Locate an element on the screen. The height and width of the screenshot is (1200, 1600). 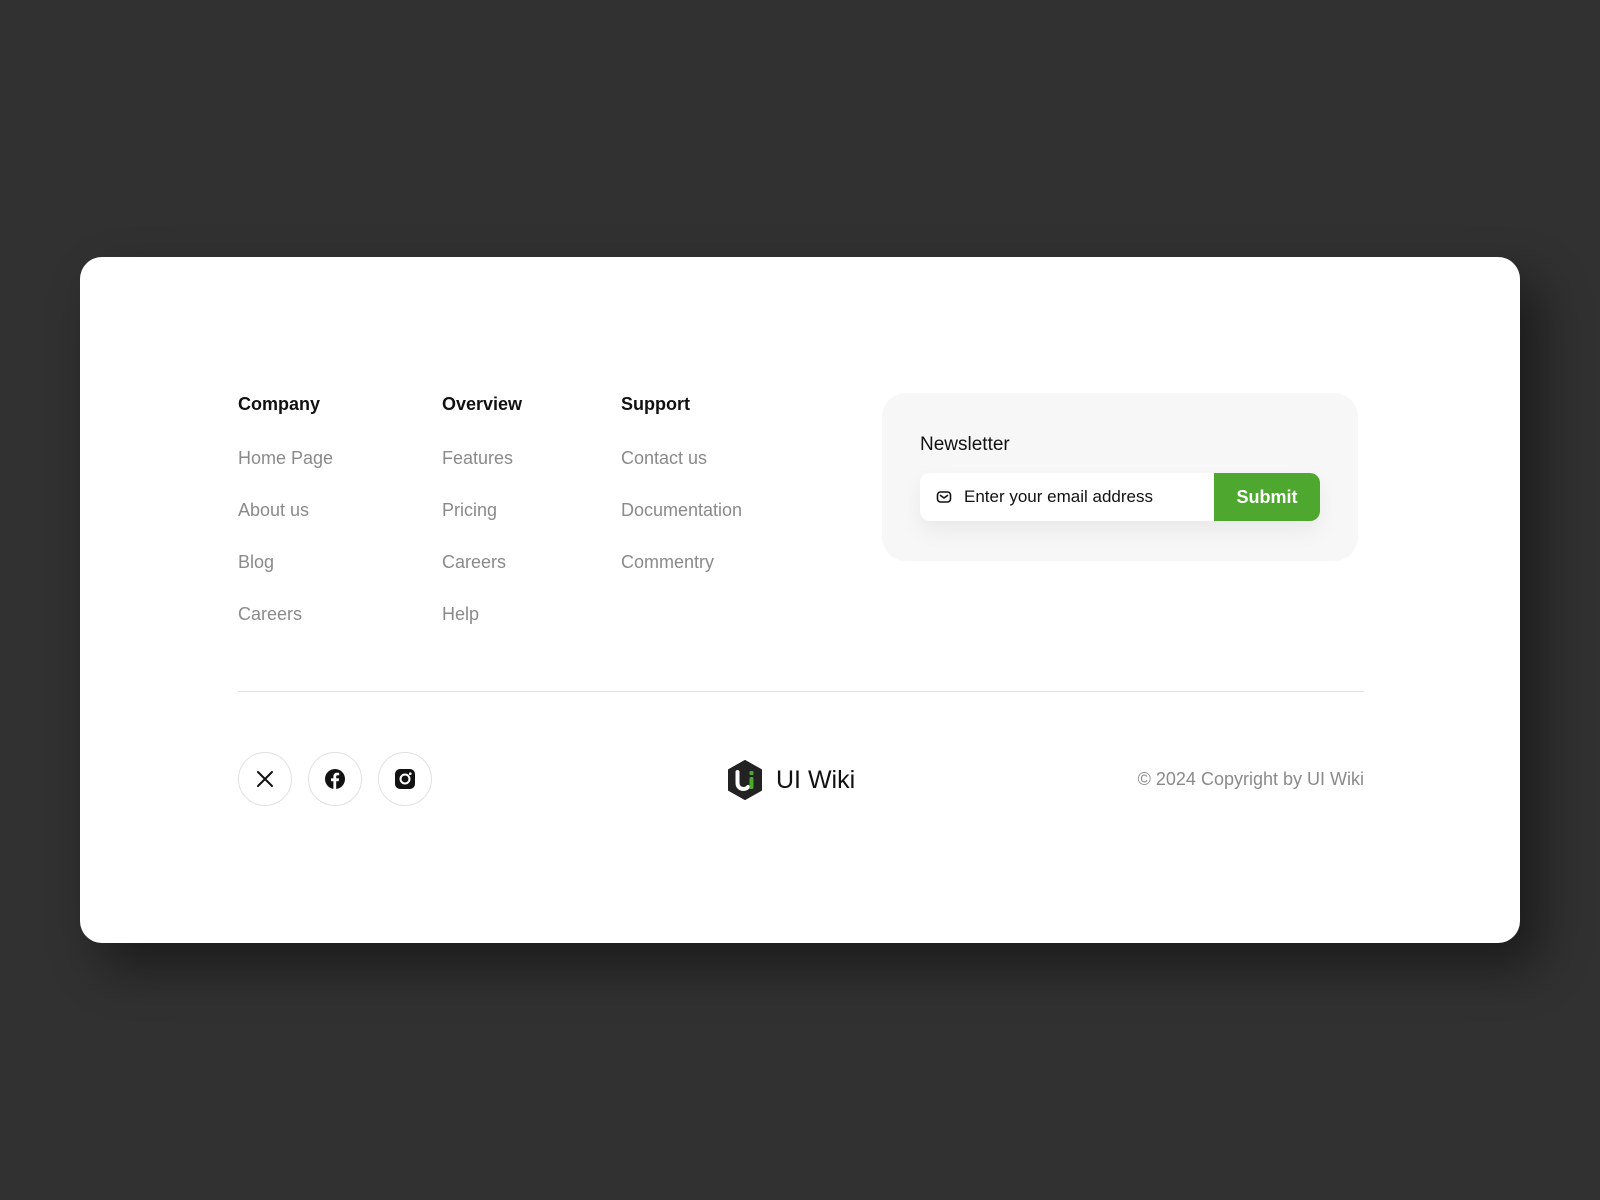
list-item: Help is located at coordinates (482, 614).